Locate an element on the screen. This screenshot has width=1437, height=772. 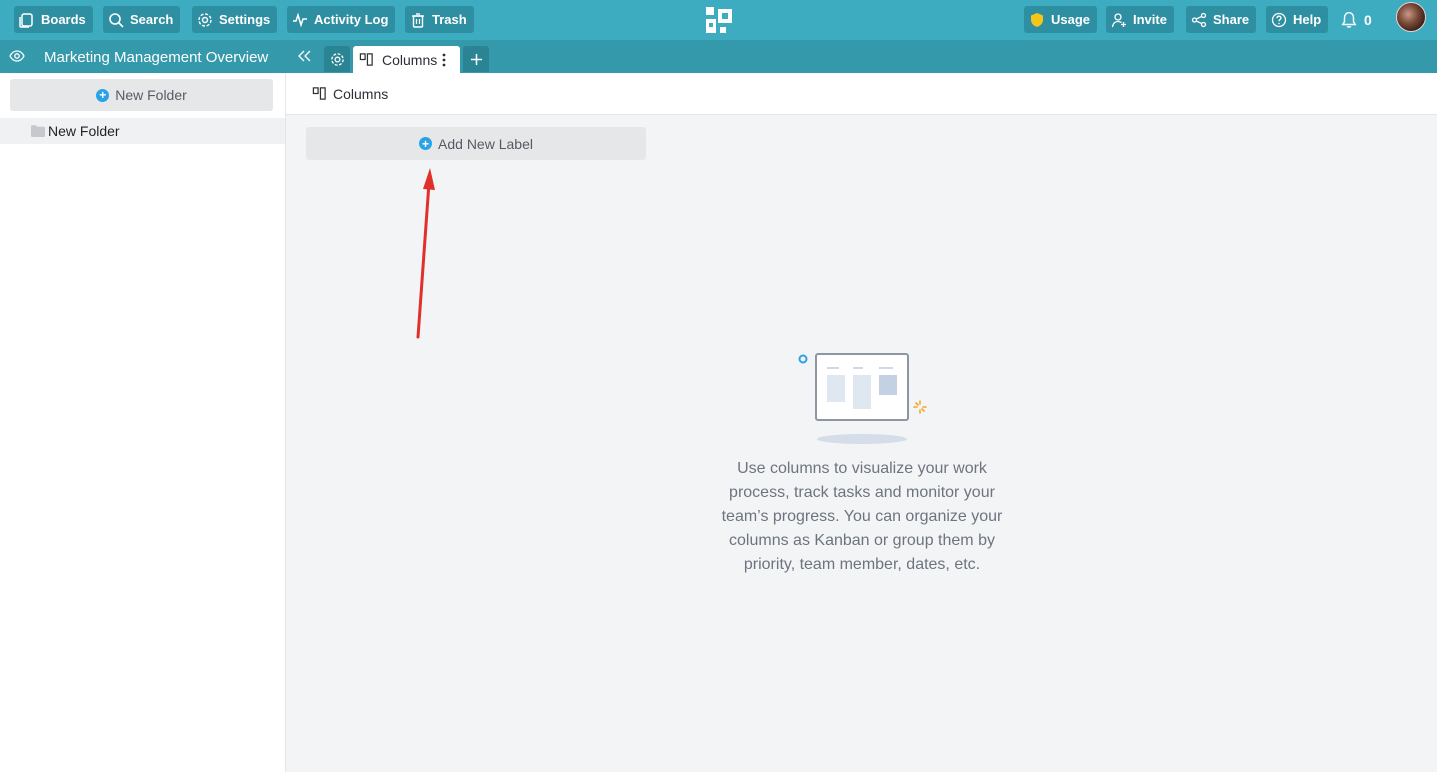
tab-columns: Columns is located at coordinates (406, 59).